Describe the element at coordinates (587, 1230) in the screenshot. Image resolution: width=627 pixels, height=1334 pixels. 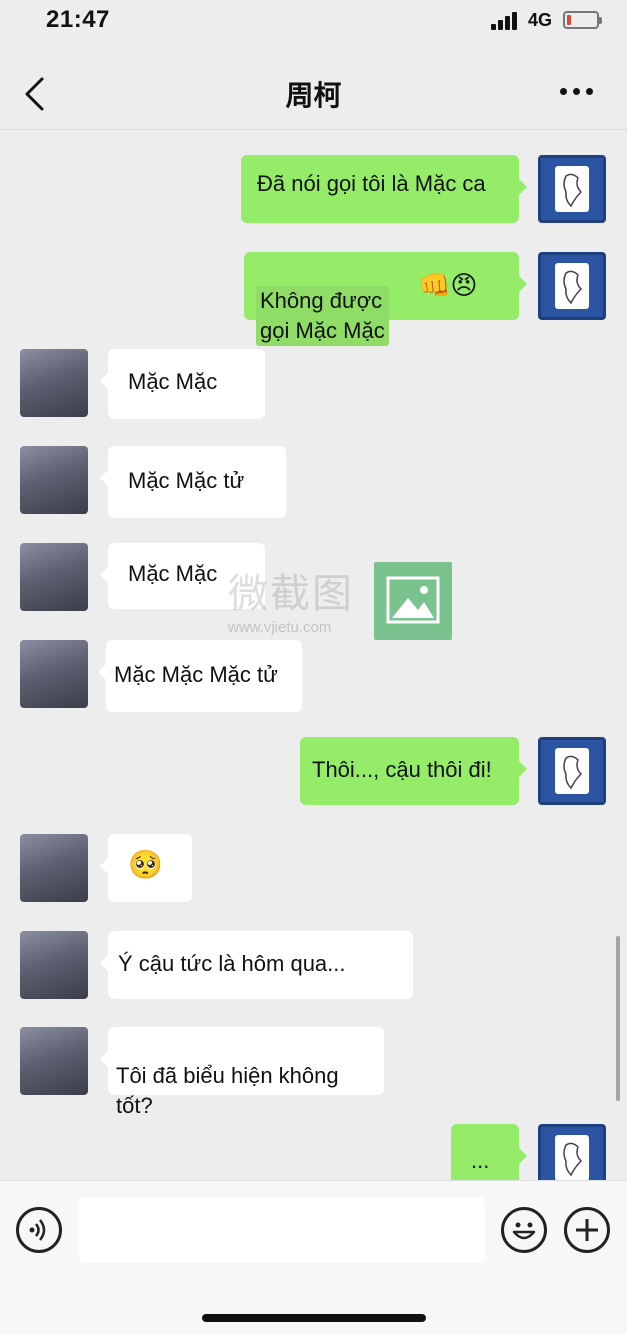
I see `plus-icon` at that location.